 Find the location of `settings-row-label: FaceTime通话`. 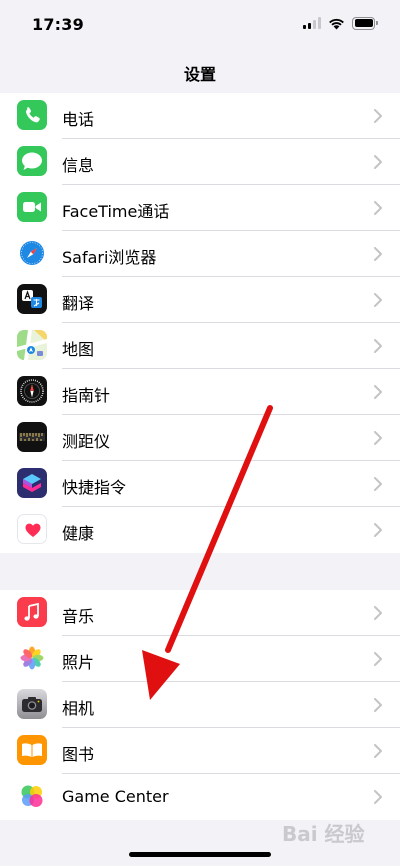

settings-row-label: FaceTime通话 is located at coordinates (116, 211).